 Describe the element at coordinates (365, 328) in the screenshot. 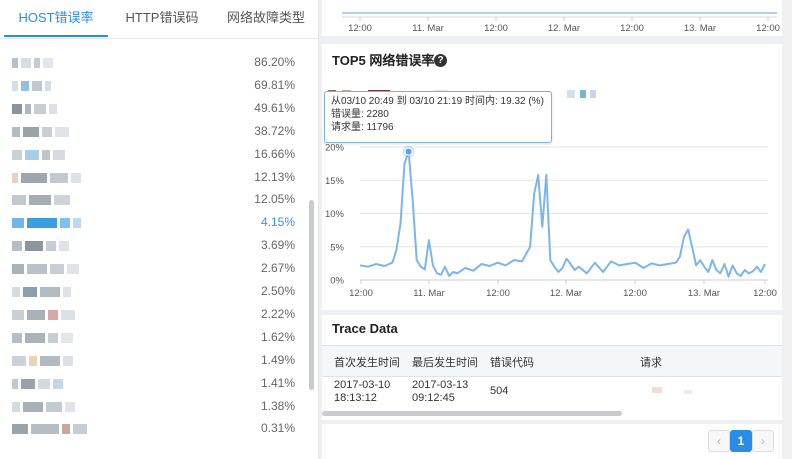

I see `trace-title: Trace Data` at that location.